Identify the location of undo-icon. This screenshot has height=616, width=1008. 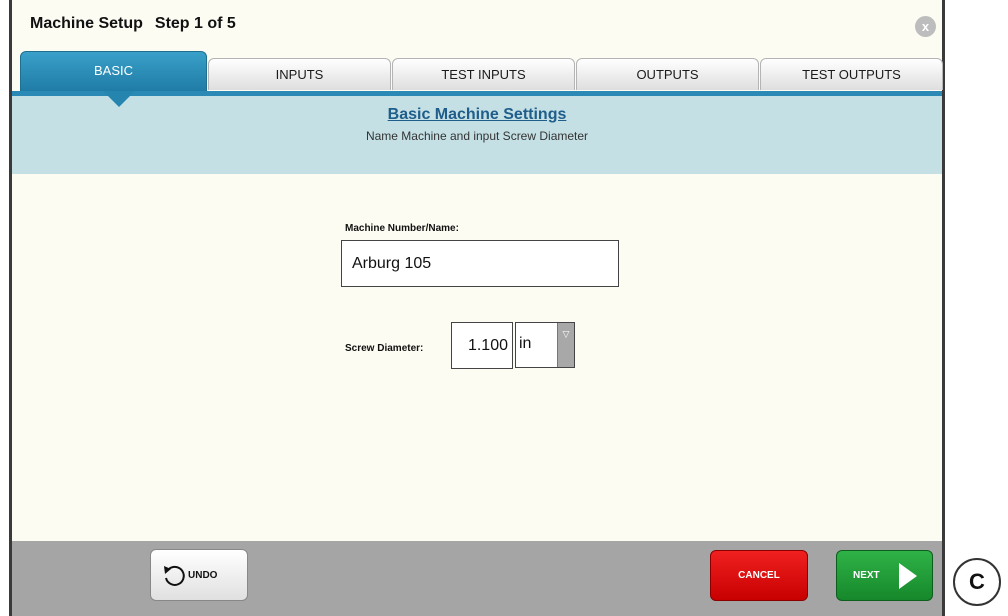
(174, 575).